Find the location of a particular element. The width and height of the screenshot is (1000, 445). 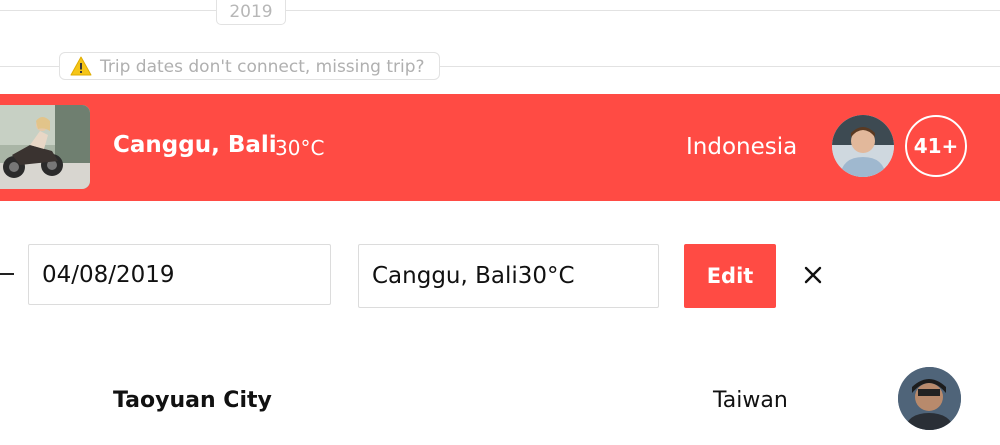

trip-city: Canggu, Bali is located at coordinates (195, 145).